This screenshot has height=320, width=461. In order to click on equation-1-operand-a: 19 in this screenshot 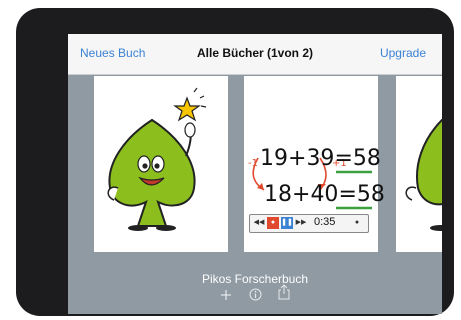, I will do `click(274, 158)`.